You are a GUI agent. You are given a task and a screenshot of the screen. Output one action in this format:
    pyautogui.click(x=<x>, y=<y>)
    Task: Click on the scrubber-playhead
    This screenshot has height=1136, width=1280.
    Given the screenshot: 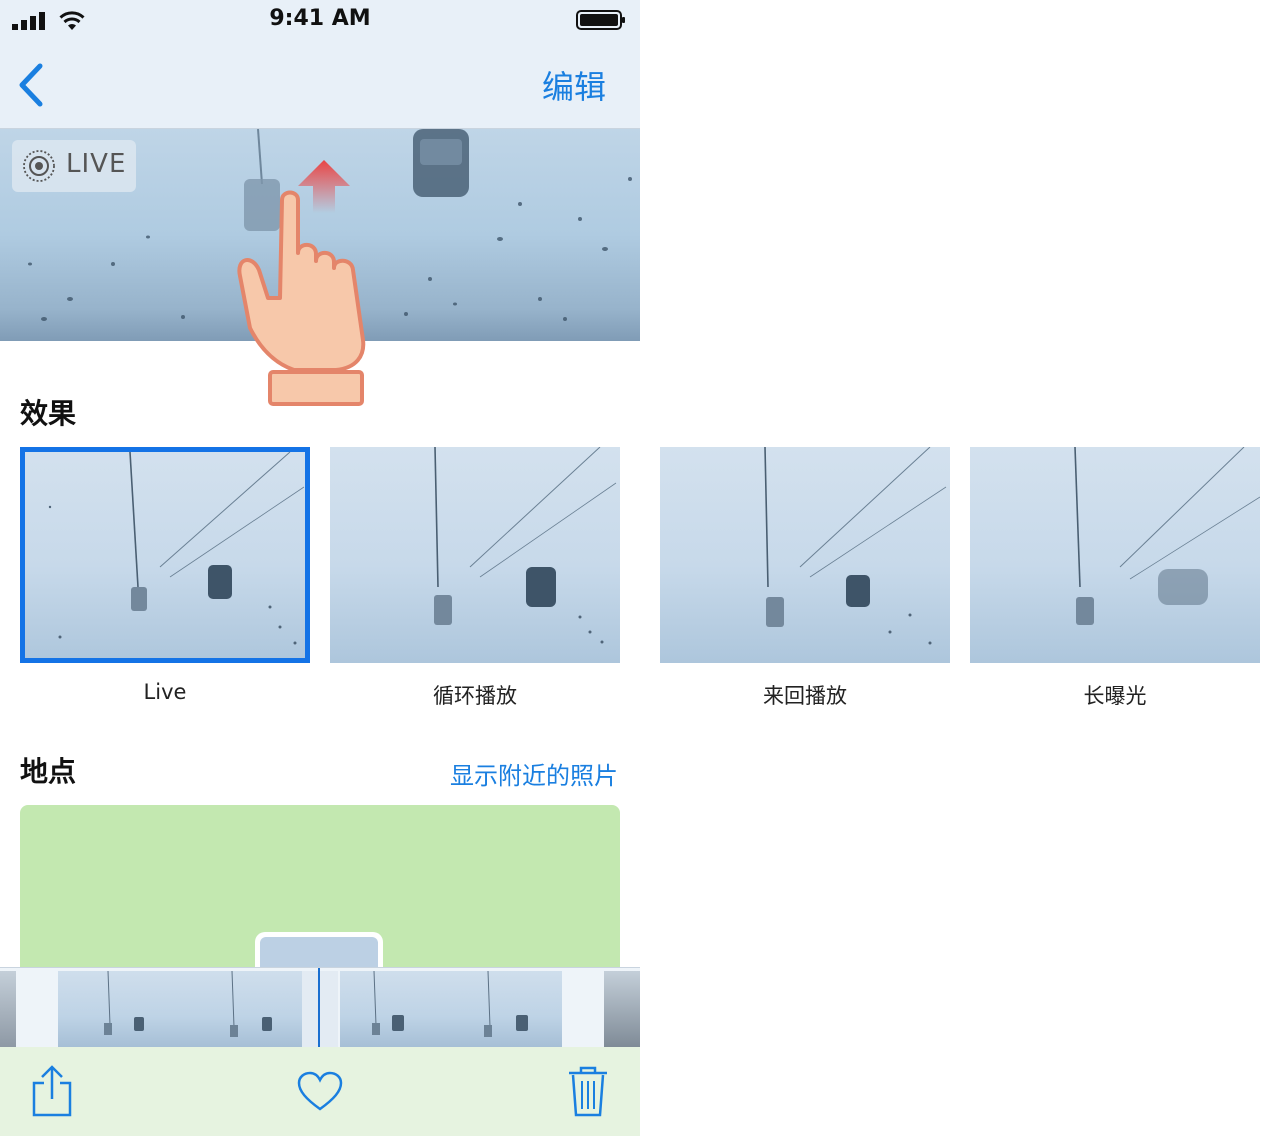 What is the action you would take?
    pyautogui.click(x=319, y=1008)
    